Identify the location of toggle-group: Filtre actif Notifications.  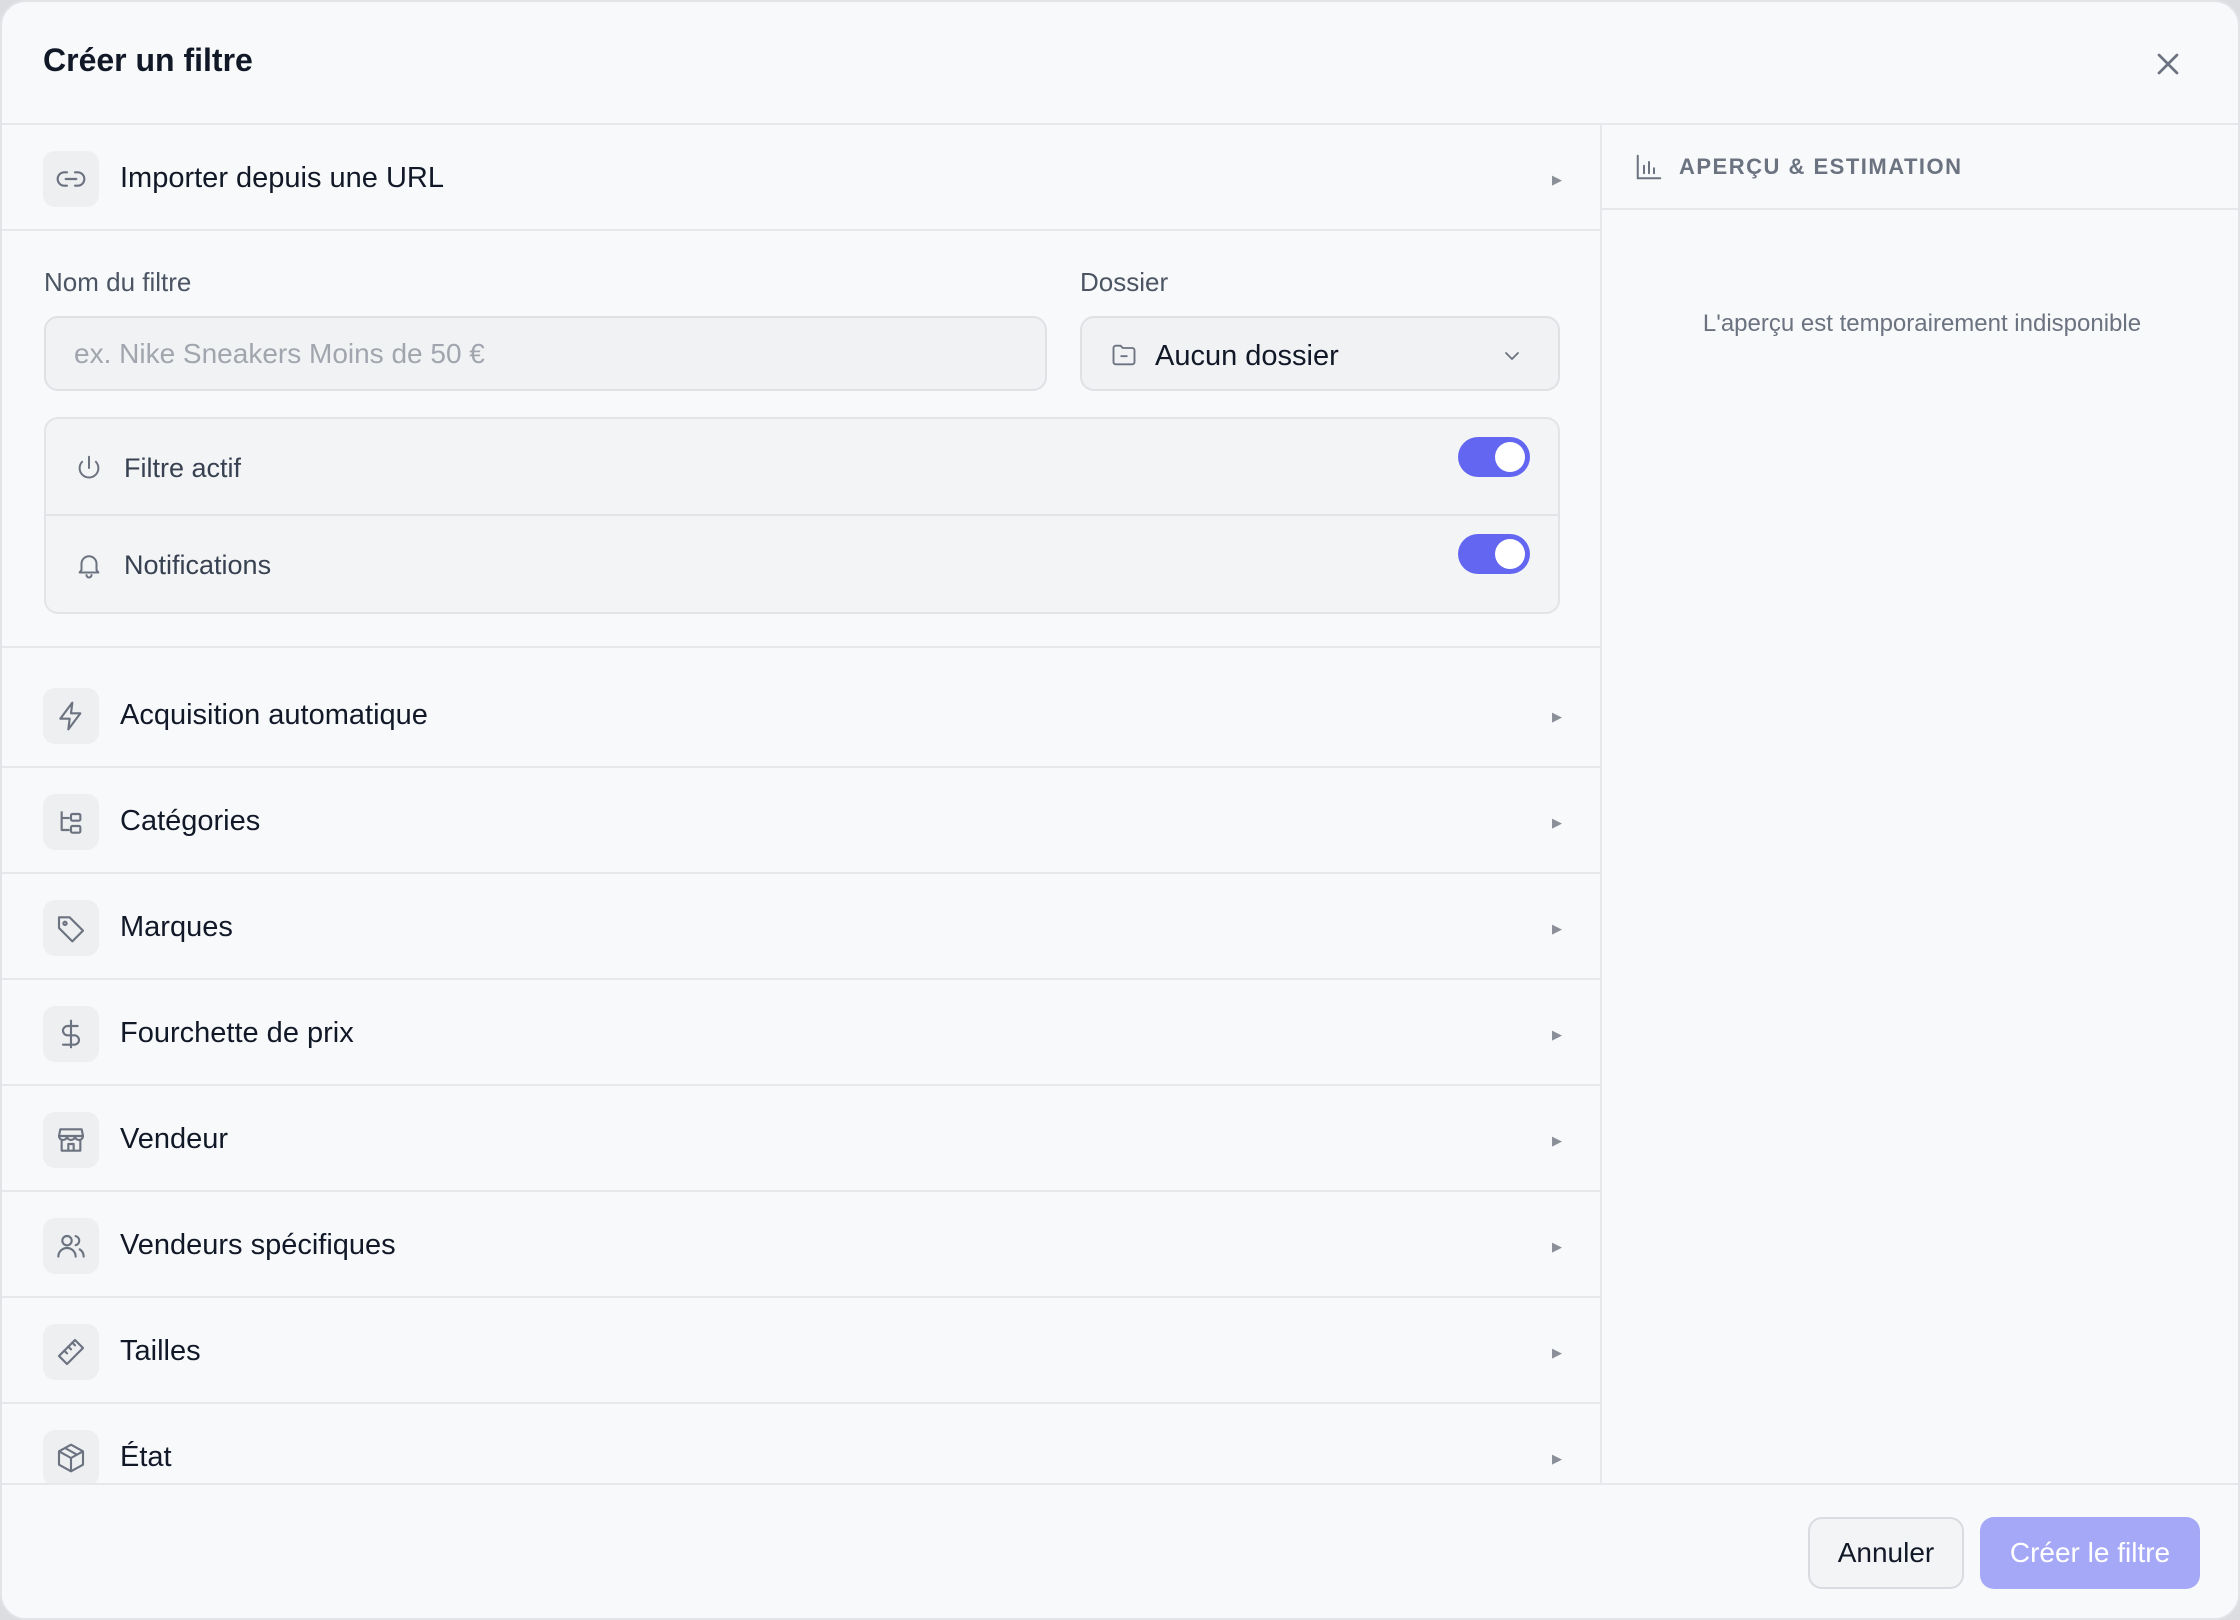
(802, 515).